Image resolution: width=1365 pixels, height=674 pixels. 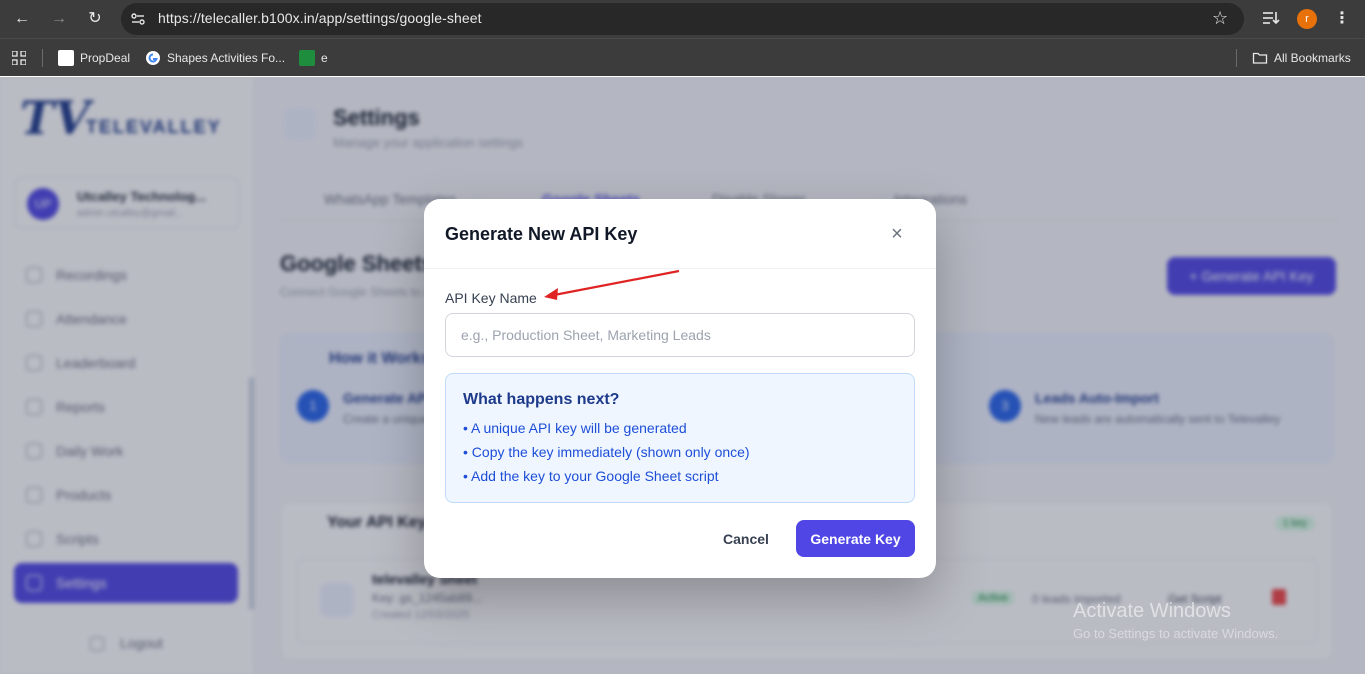 What do you see at coordinates (612, 284) in the screenshot?
I see `annotation-arrow-icon` at bounding box center [612, 284].